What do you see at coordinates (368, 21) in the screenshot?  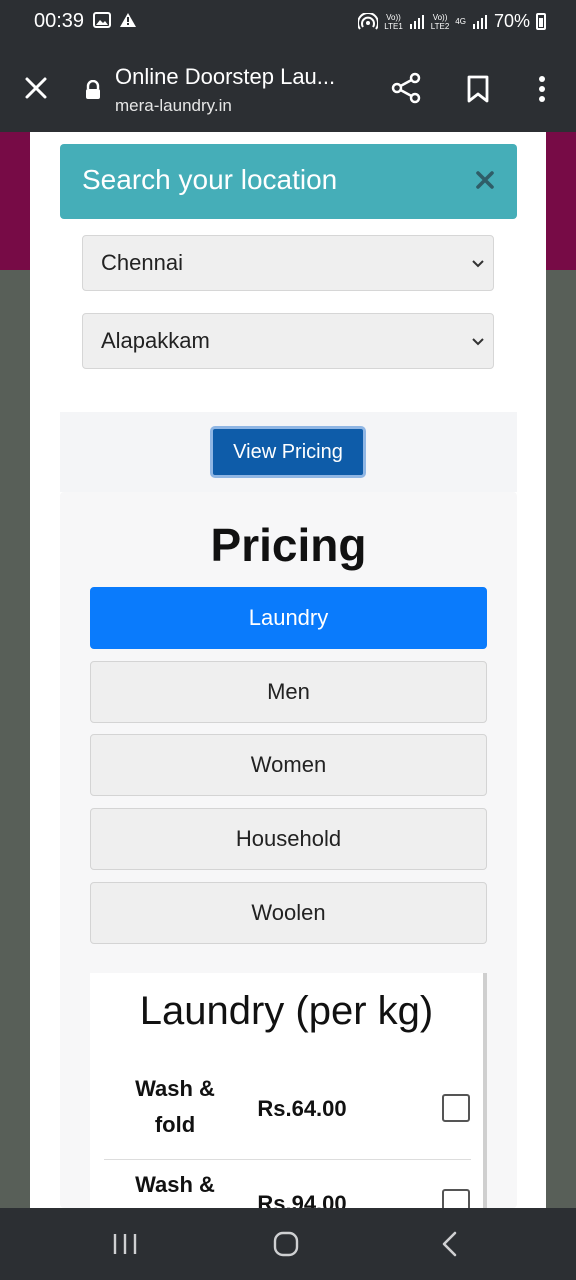 I see `hotspot-icon` at bounding box center [368, 21].